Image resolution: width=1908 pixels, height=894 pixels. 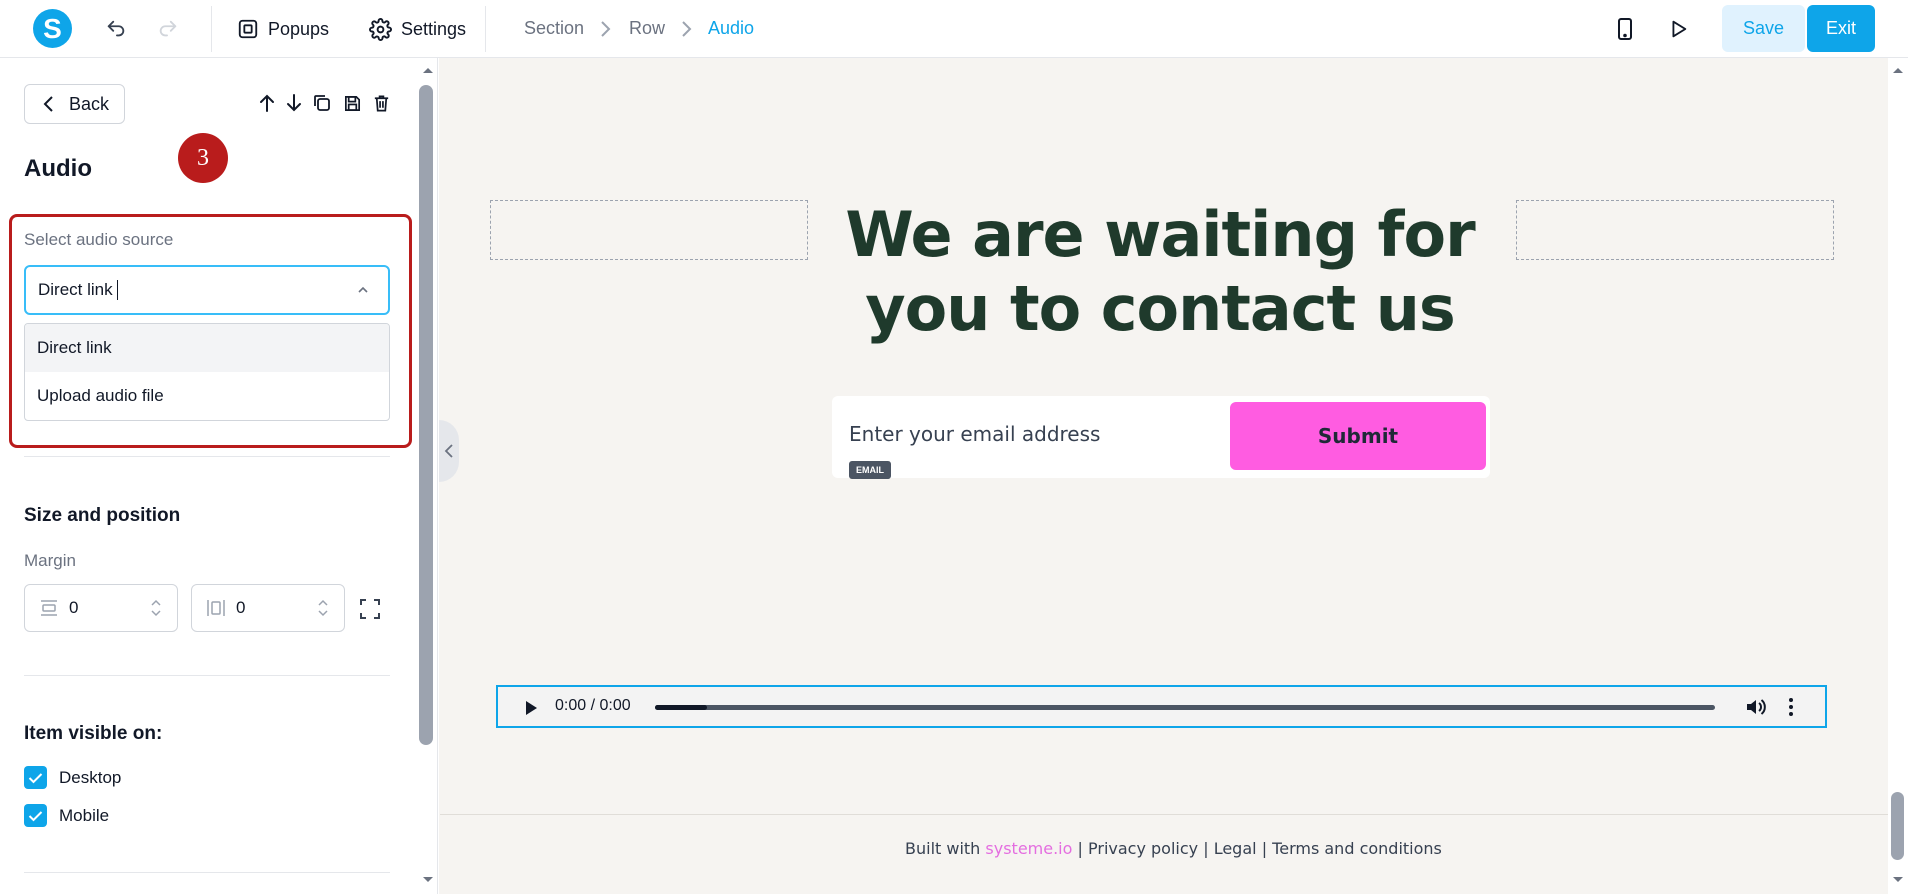 I want to click on breadcrumb-row: Row, so click(x=647, y=28).